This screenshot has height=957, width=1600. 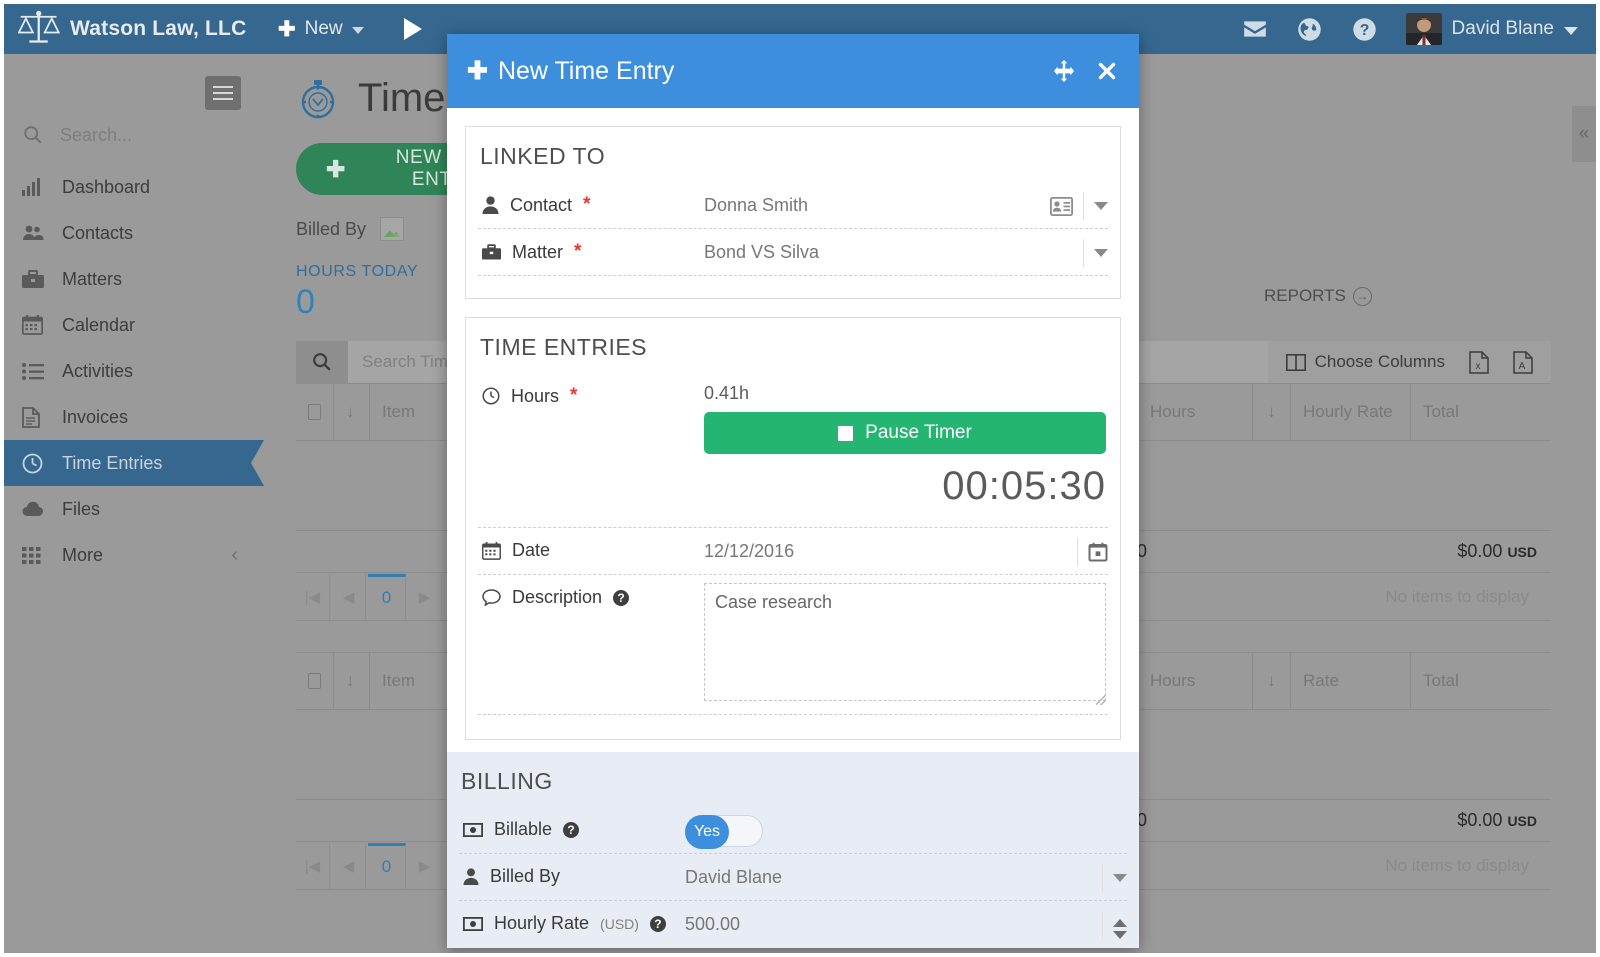 I want to click on sidebar-item-label: More, so click(x=83, y=554).